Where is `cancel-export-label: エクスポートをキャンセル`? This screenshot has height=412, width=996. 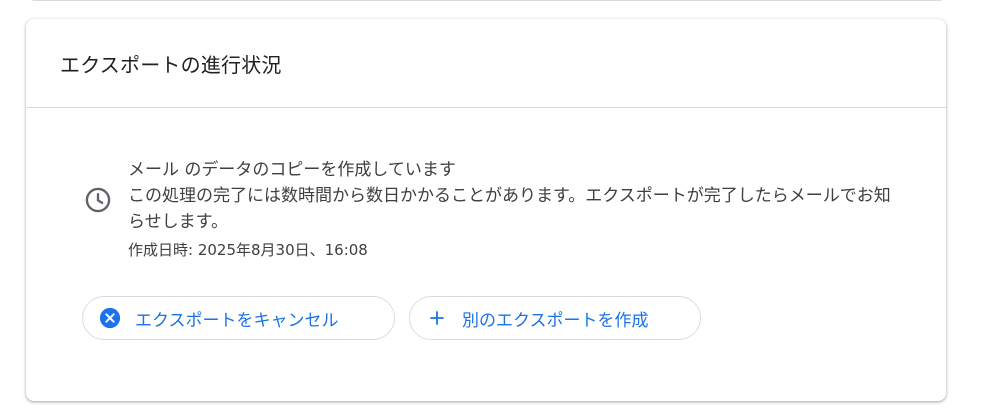
cancel-export-label: エクスポートをキャンセル is located at coordinates (237, 320).